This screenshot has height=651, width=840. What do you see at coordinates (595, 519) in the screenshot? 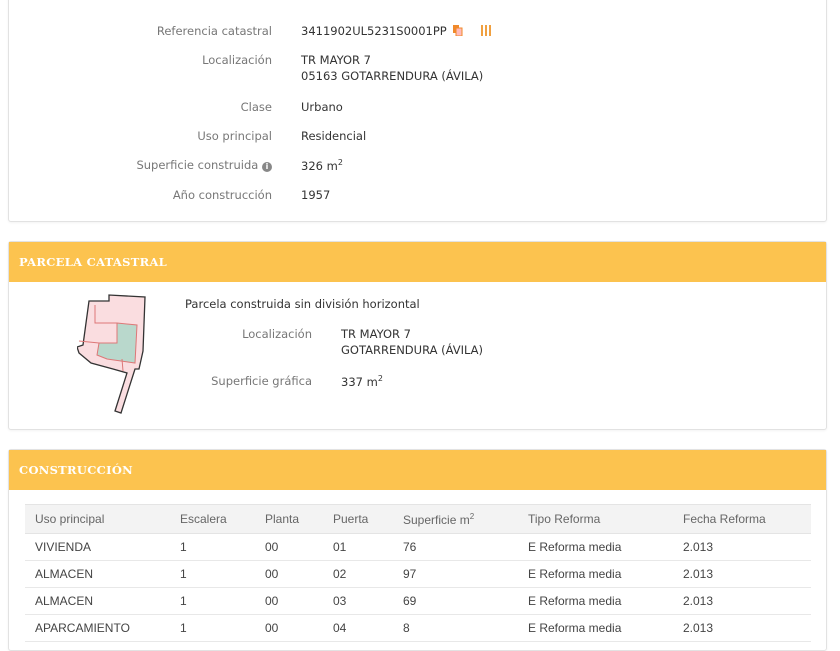
I see `col-tipo-reforma: Tipo Reforma` at bounding box center [595, 519].